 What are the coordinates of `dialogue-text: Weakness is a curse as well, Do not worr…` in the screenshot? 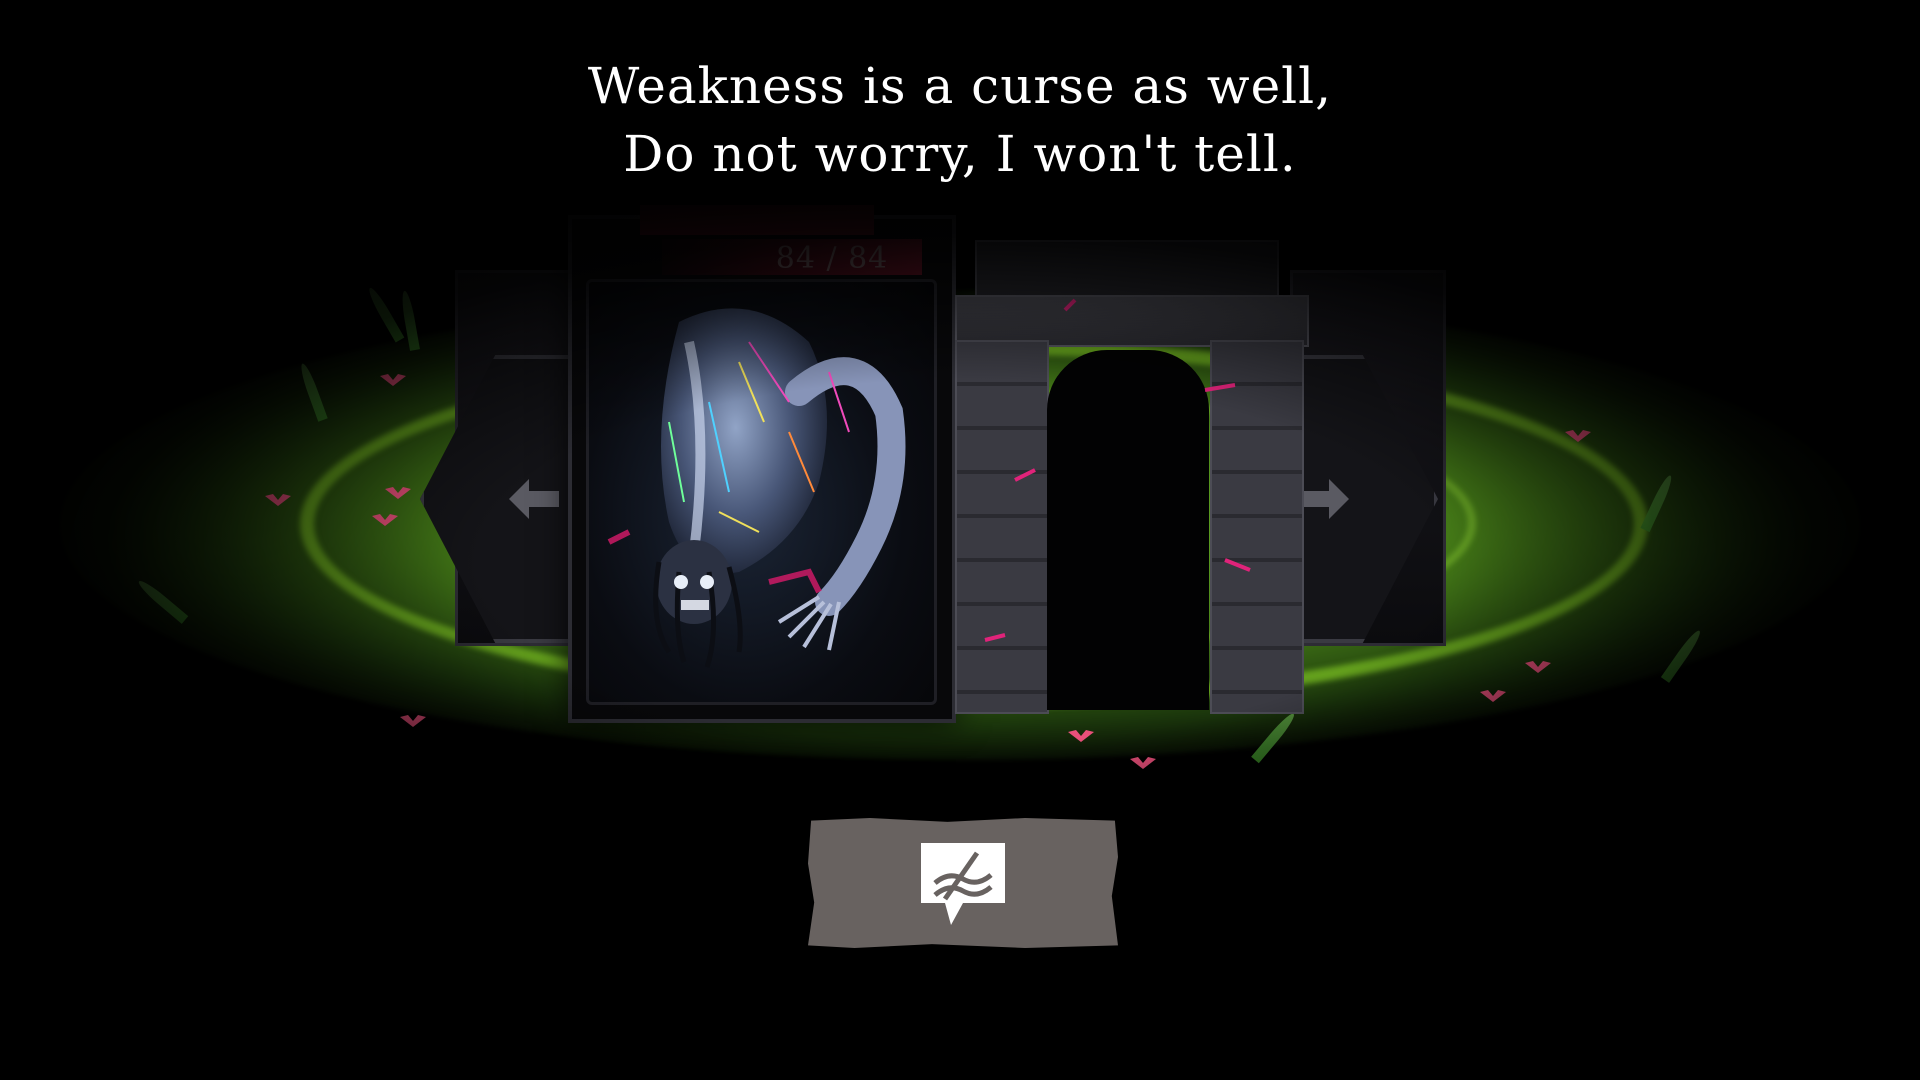 It's located at (960, 120).